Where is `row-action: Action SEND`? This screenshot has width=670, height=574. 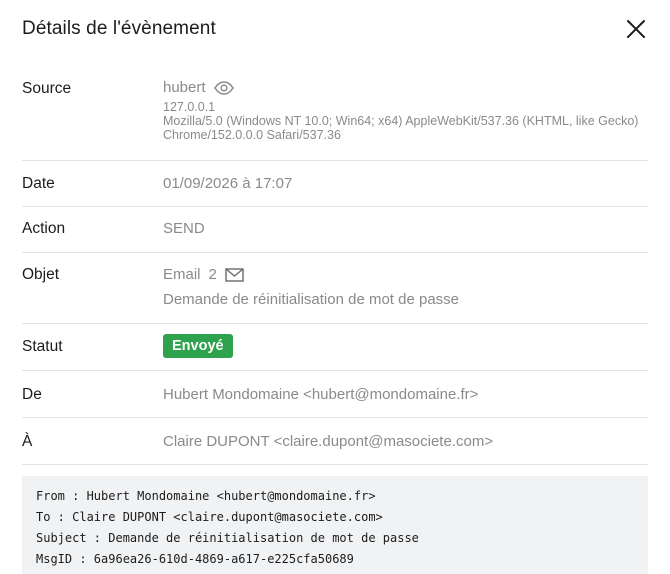
row-action: Action SEND is located at coordinates (335, 230).